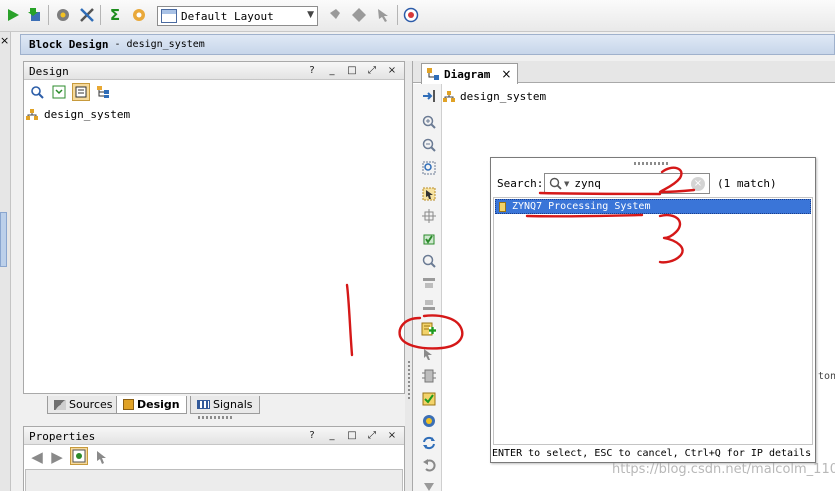 This screenshot has width=835, height=491. What do you see at coordinates (159, 44) in the screenshot?
I see `page-subtitle: - design_system` at bounding box center [159, 44].